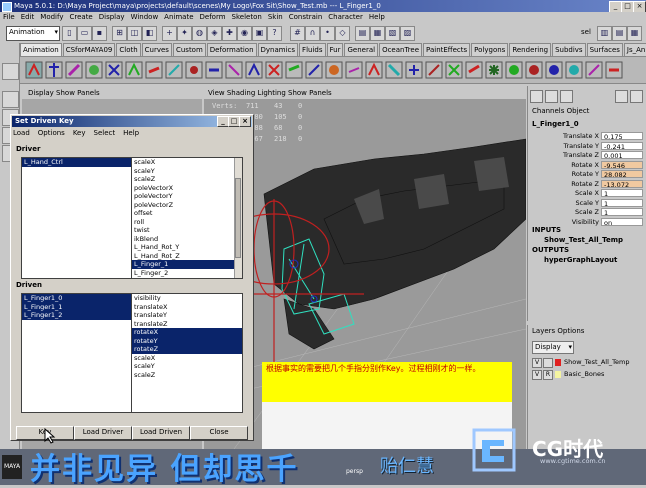 This screenshot has width=646, height=488. Describe the element at coordinates (119, 33) in the screenshot. I see `select-hierarchy-icon: ⊞` at that location.